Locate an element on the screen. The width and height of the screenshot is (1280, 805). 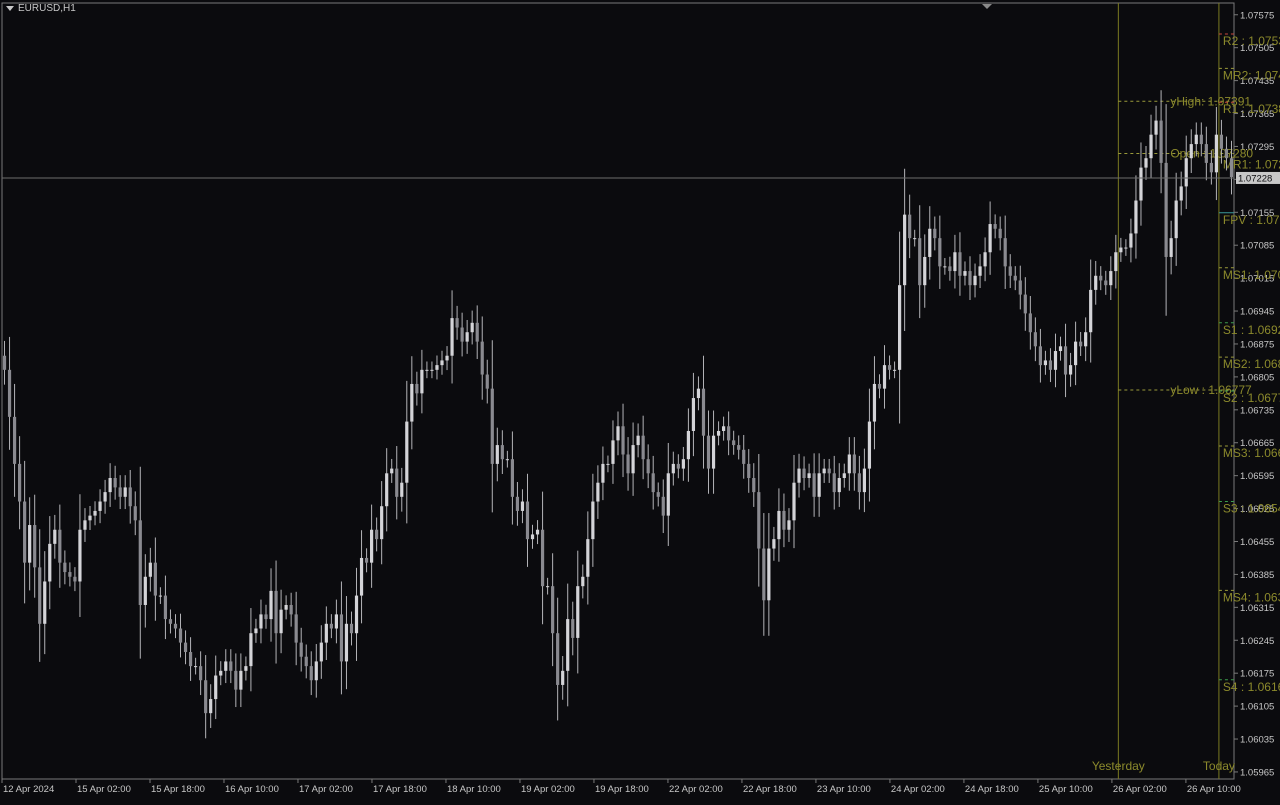
pivot-level-label: S2 : 1.06775 is located at coordinates (1251, 398).